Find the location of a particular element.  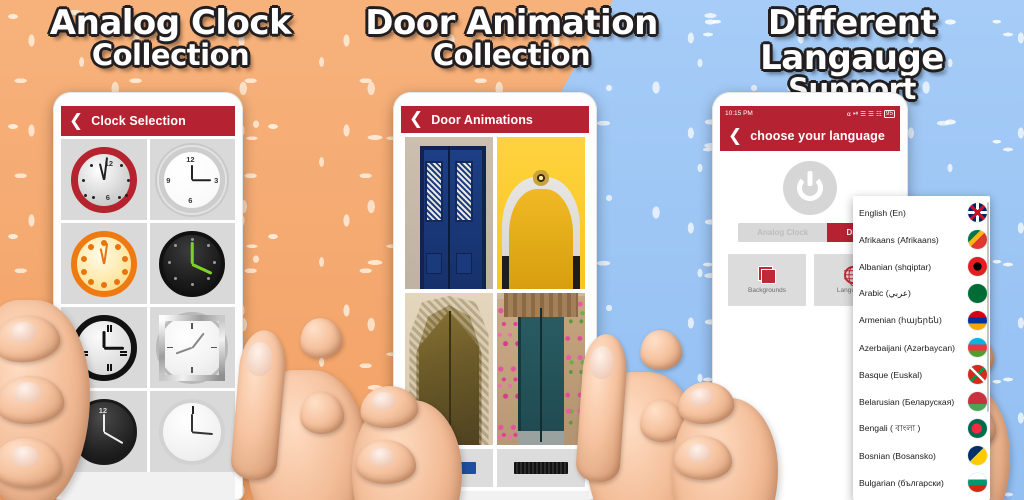

panel-title-1-line2: Collection is located at coordinates (170, 54).